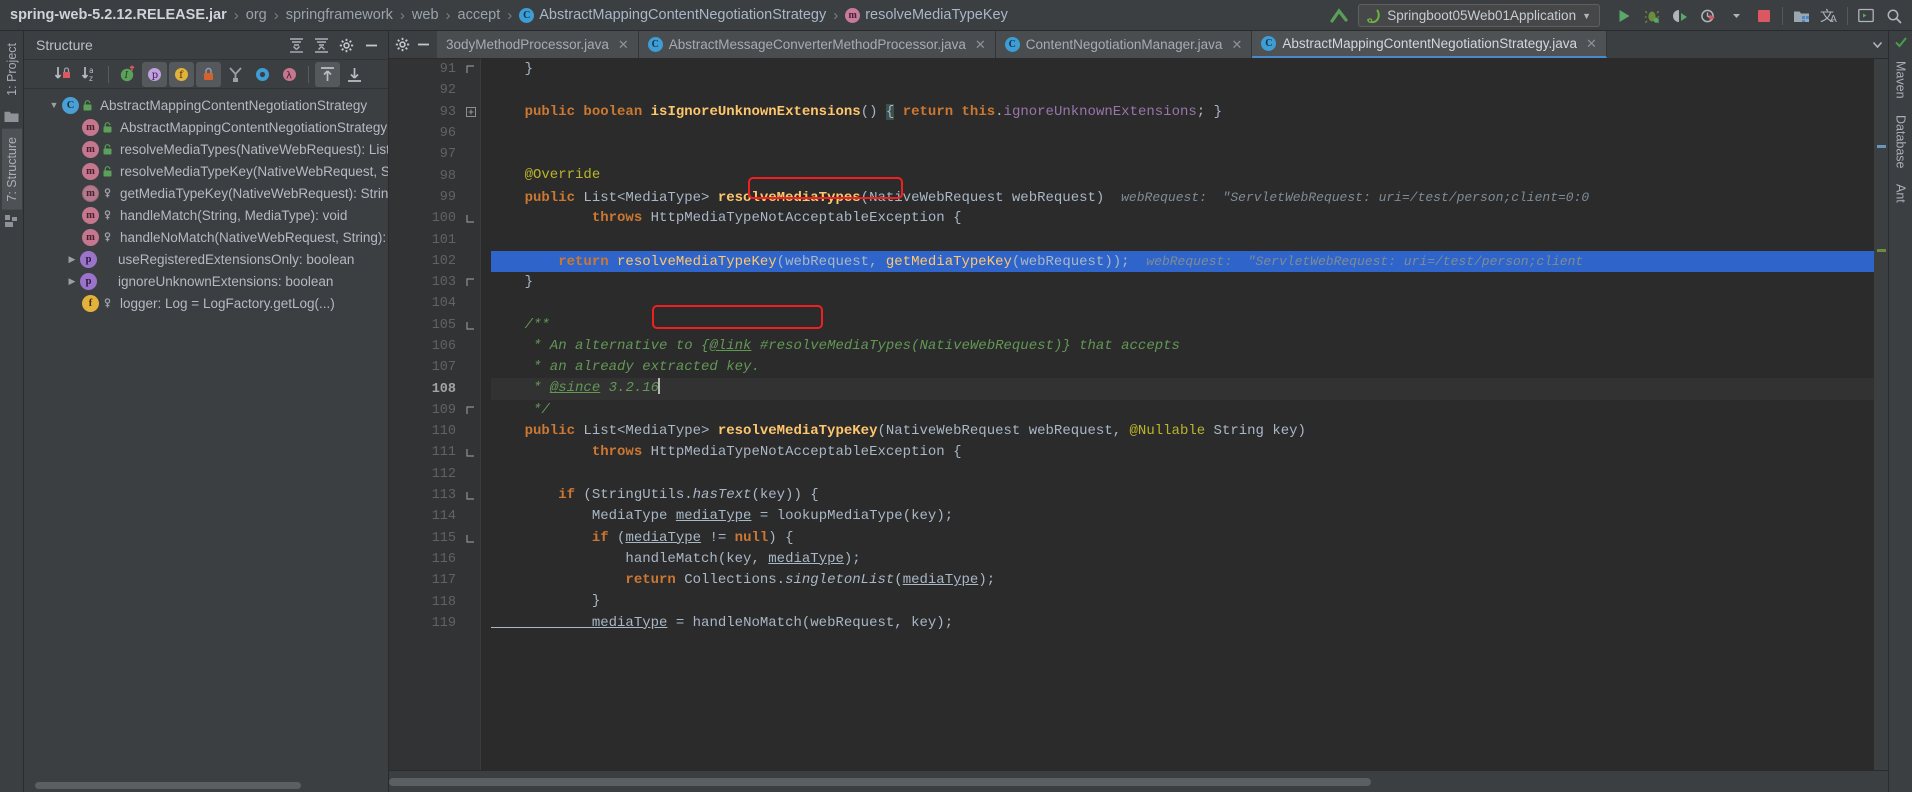 The height and width of the screenshot is (792, 1912). Describe the element at coordinates (11, 169) in the screenshot. I see `sidebar-item-structure: 7: Structure` at that location.